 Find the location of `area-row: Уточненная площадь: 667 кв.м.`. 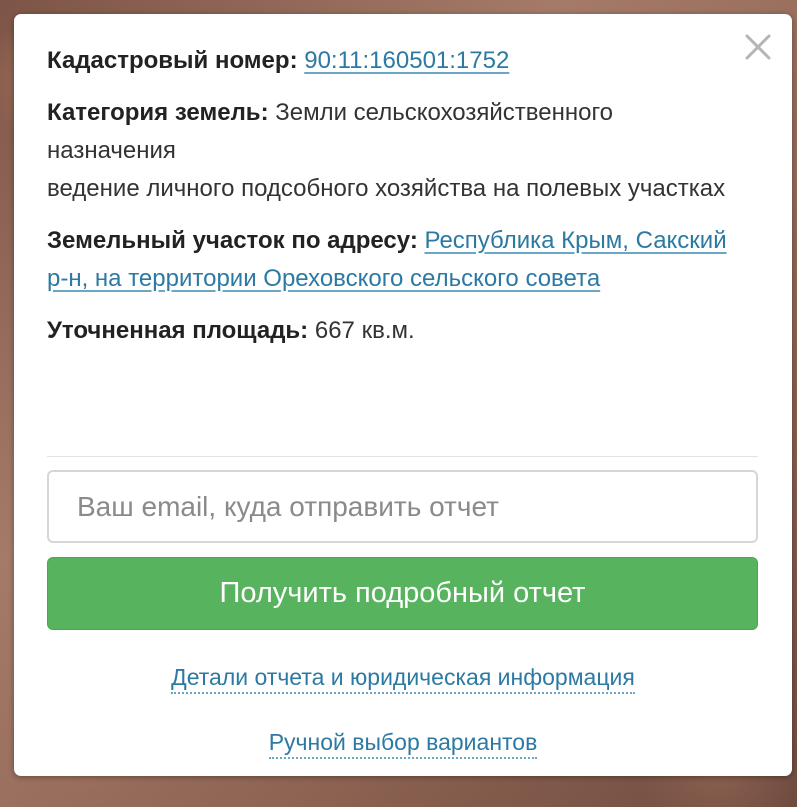

area-row: Уточненная площадь: 667 кв.м. is located at coordinates (387, 331).